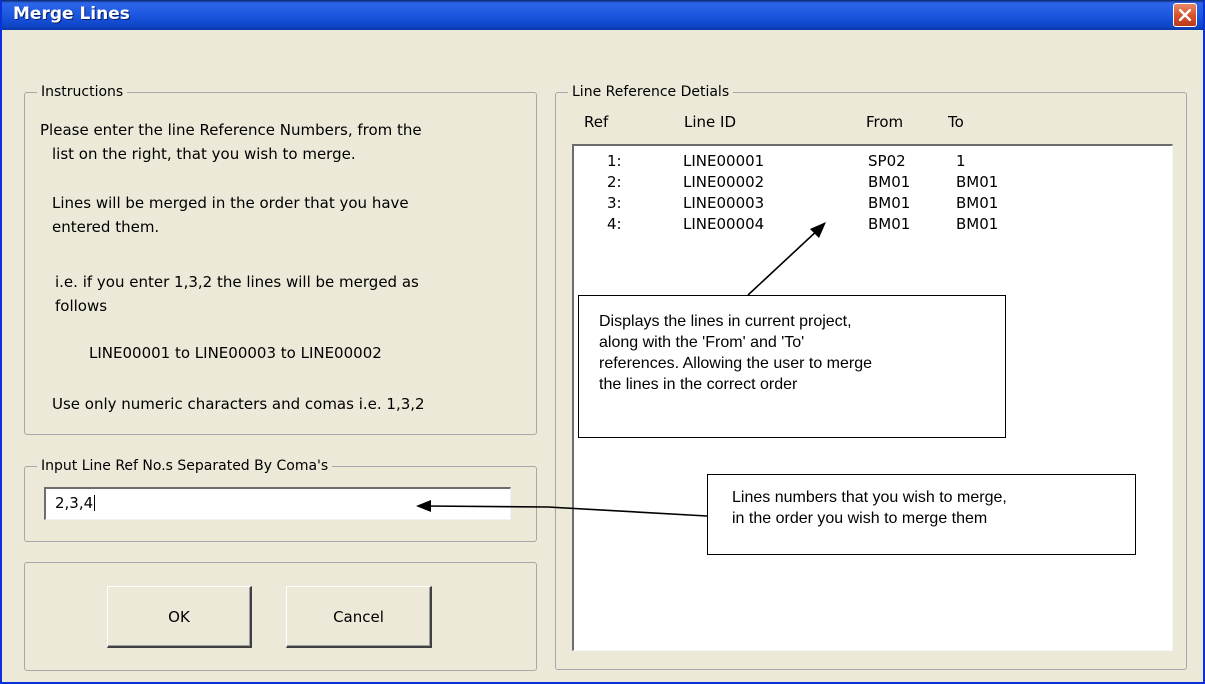 Image resolution: width=1205 pixels, height=684 pixels. Describe the element at coordinates (277, 503) in the screenshot. I see `line-ref-input: 2,3,4` at that location.